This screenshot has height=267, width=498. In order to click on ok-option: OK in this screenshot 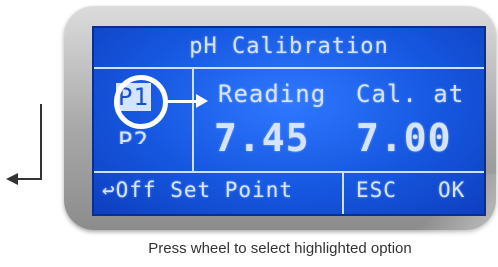, I will do `click(451, 190)`.